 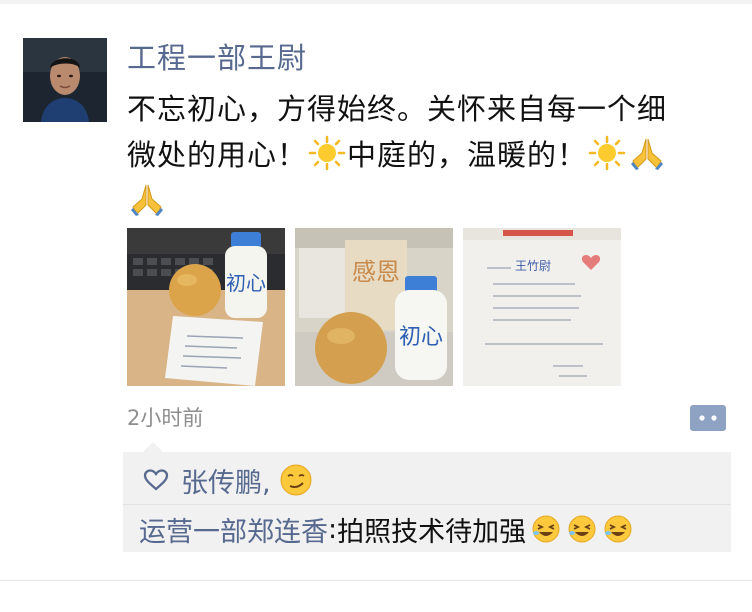 I want to click on top-divider, so click(x=376, y=2).